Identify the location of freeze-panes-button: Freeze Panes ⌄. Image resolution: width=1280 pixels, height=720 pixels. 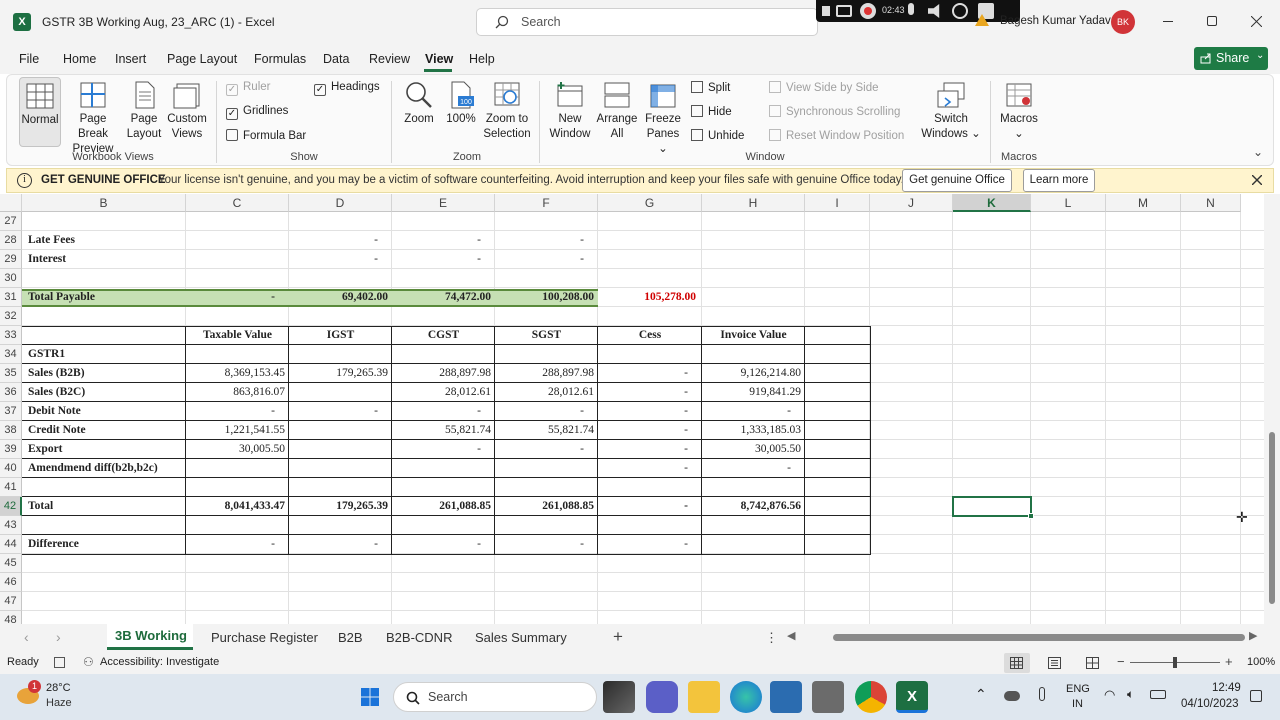
(663, 118).